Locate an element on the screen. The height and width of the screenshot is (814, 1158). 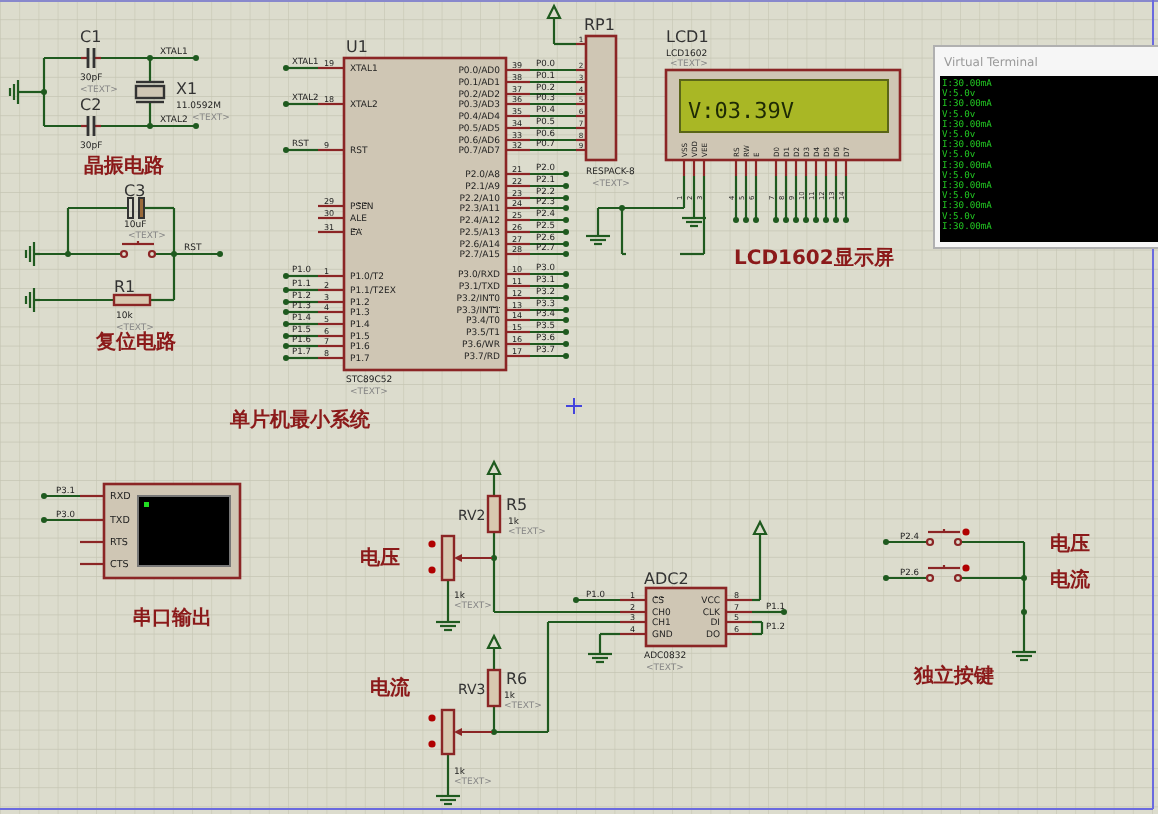
section-title: 独立按键 is located at coordinates (954, 677).